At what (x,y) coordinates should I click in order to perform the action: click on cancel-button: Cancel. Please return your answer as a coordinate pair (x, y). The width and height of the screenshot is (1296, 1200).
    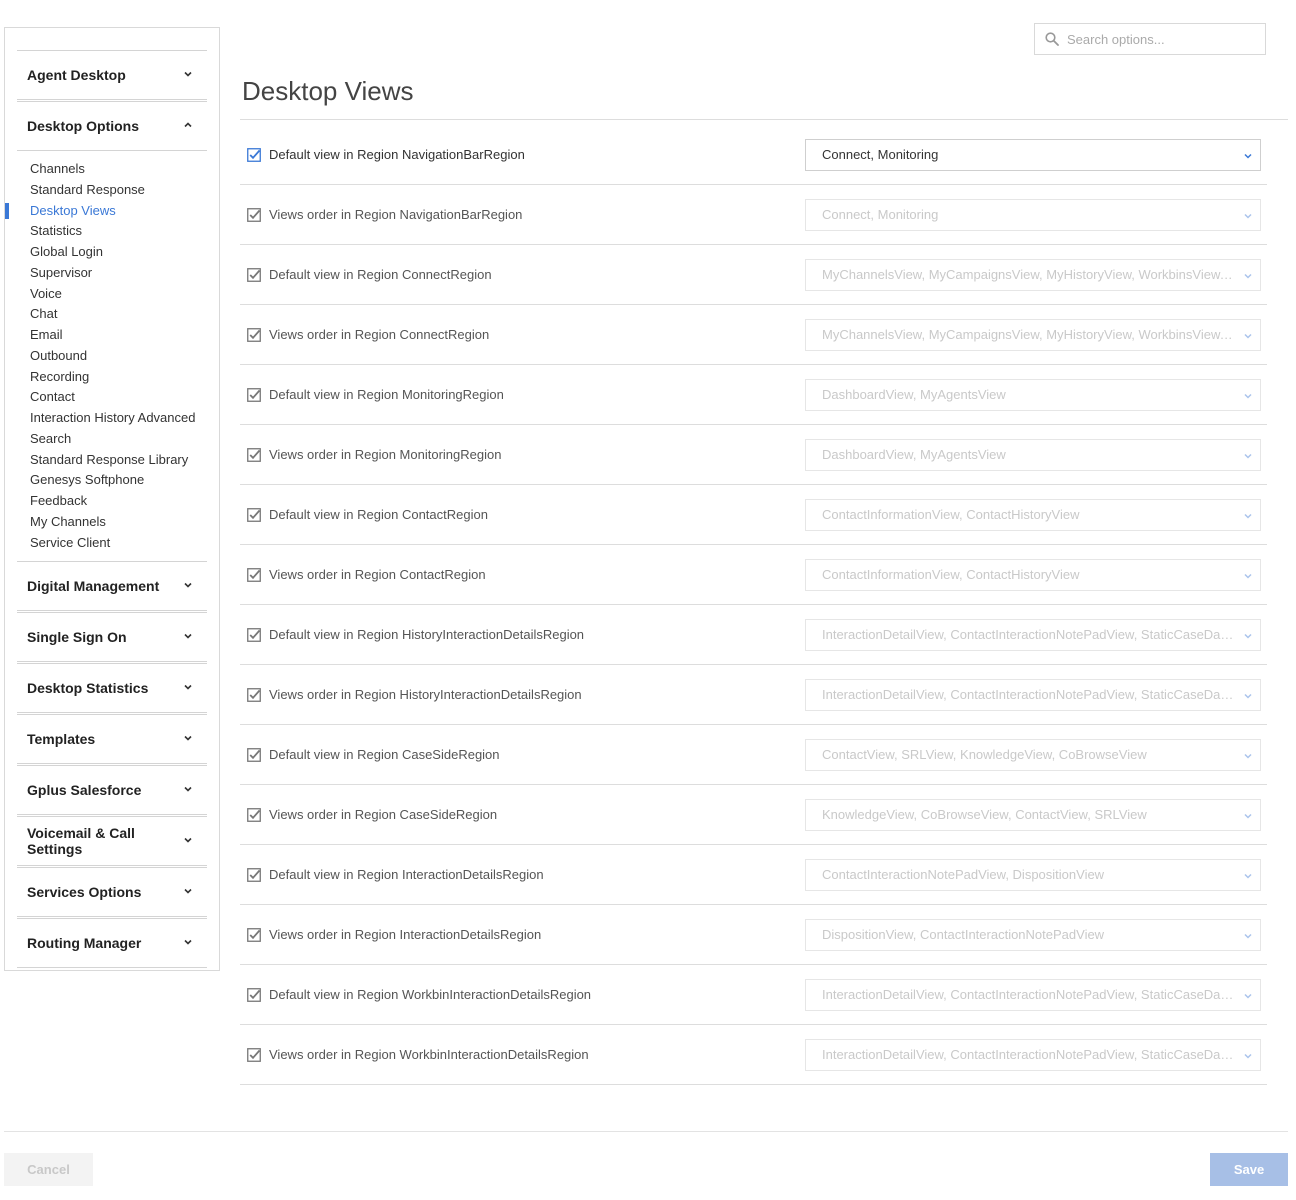
    Looking at the image, I should click on (48, 1169).